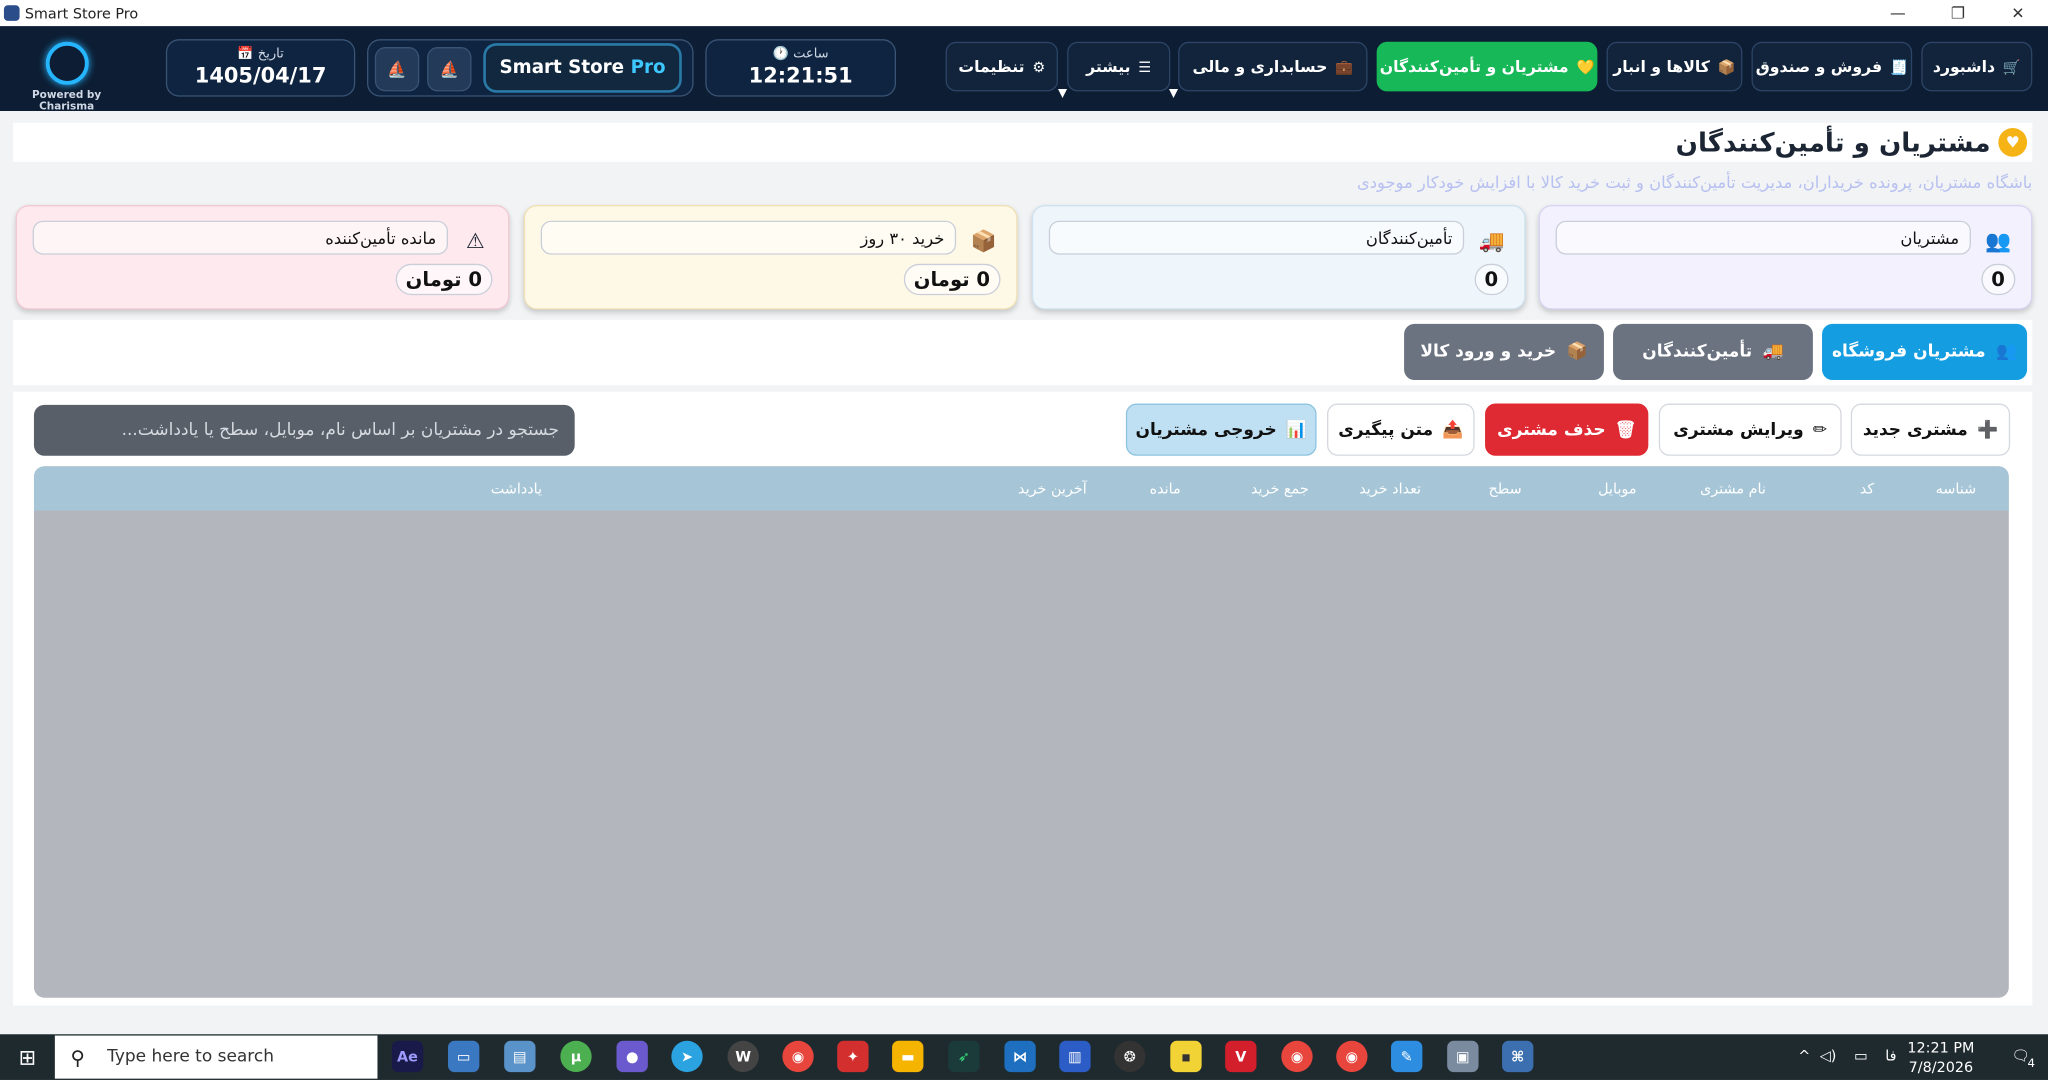  Describe the element at coordinates (2007, 352) in the screenshot. I see `people-icon: 👥` at that location.